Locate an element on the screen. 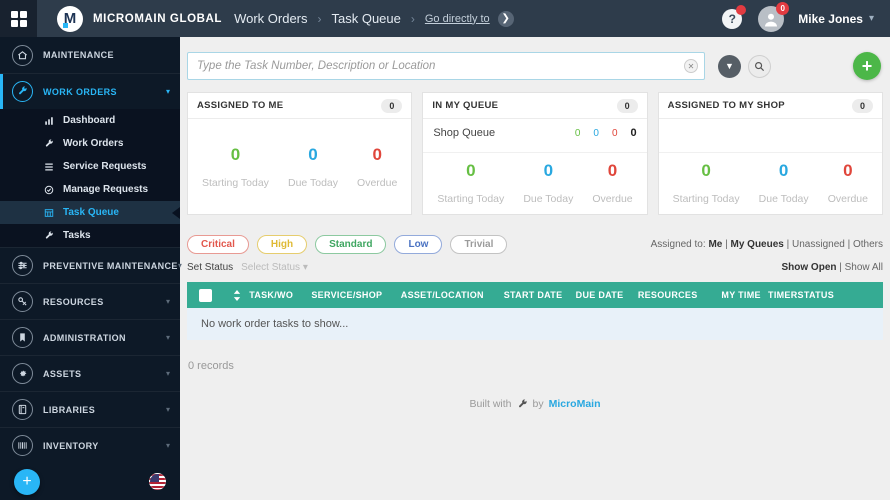  search-row: ✕ ▼ + is located at coordinates (535, 66).